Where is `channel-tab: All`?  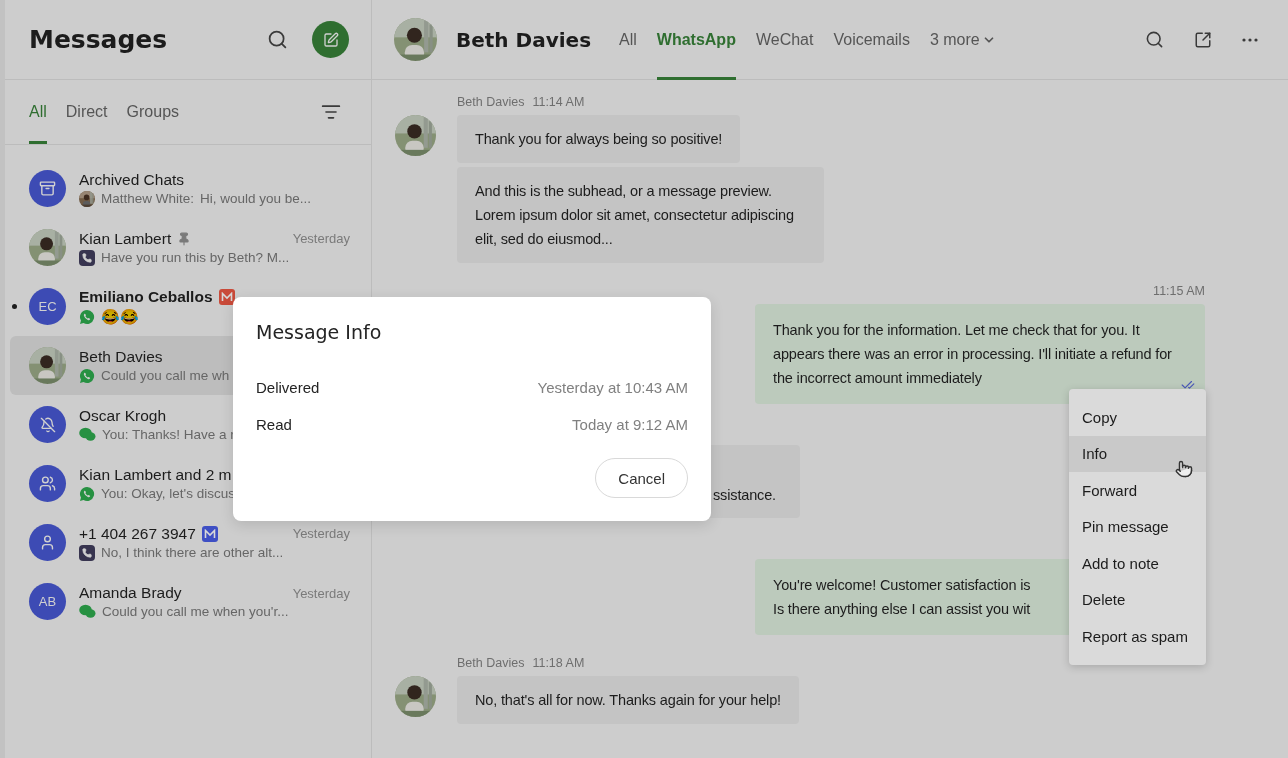
channel-tab: All is located at coordinates (628, 40).